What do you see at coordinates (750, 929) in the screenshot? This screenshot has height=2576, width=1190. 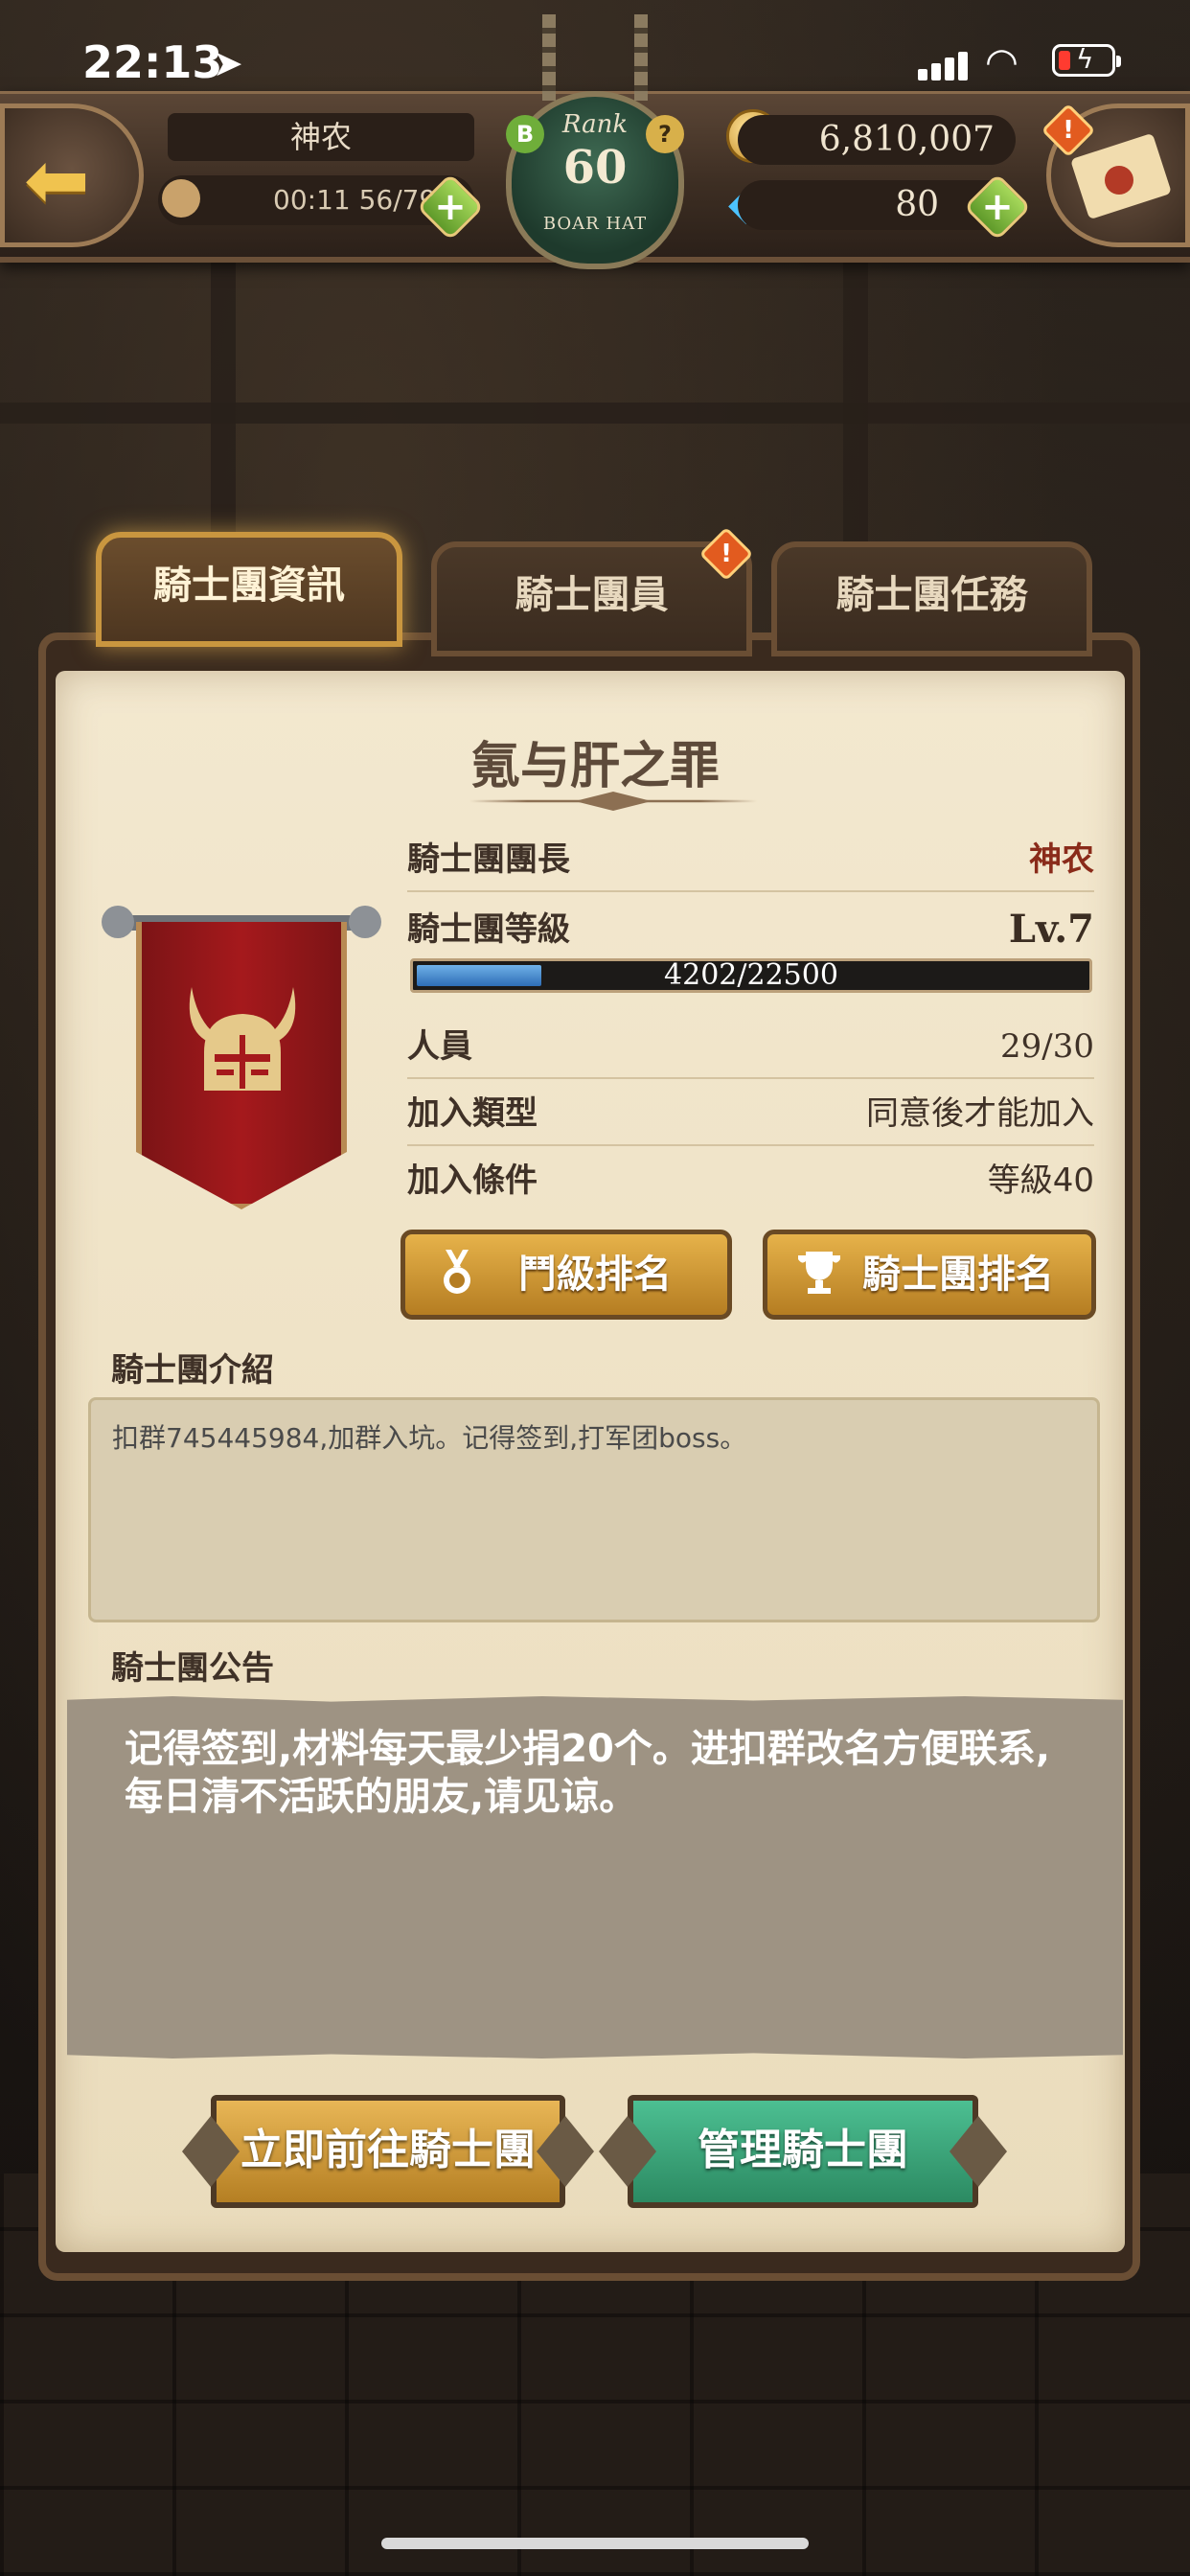 I see `level-row: 騎士團等級 Lv.7` at bounding box center [750, 929].